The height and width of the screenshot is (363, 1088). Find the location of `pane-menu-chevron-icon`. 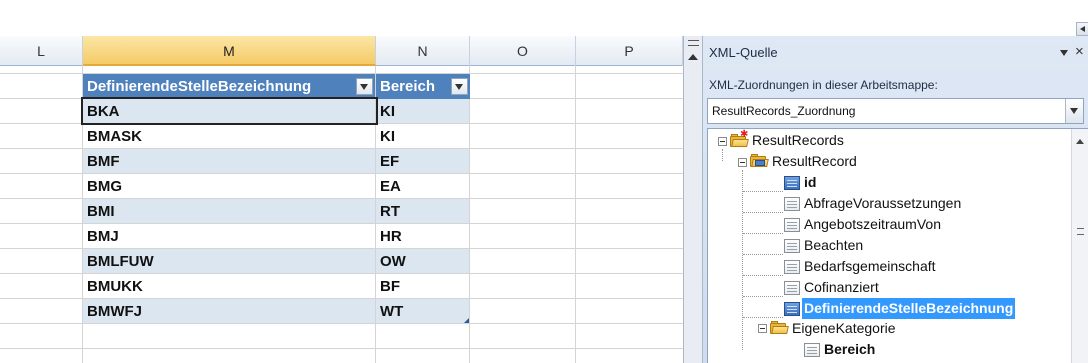

pane-menu-chevron-icon is located at coordinates (1065, 52).